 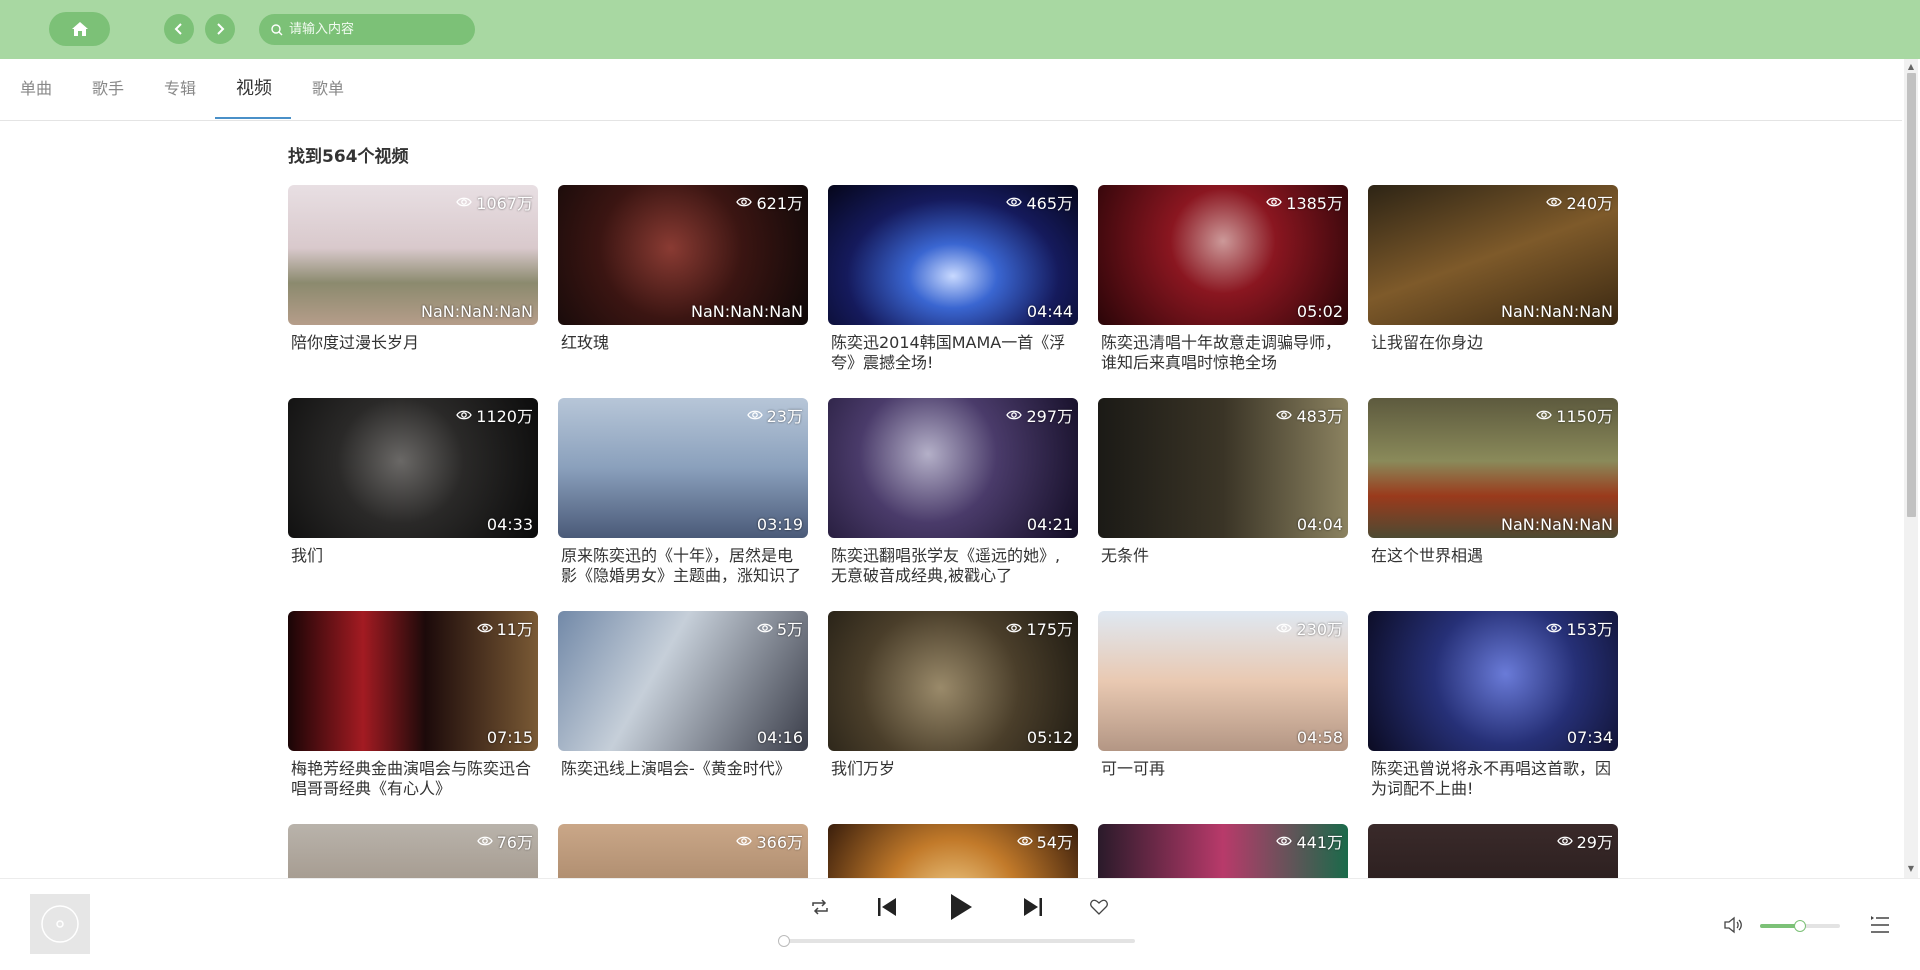 I want to click on video-title: 我们万岁, so click(x=953, y=769).